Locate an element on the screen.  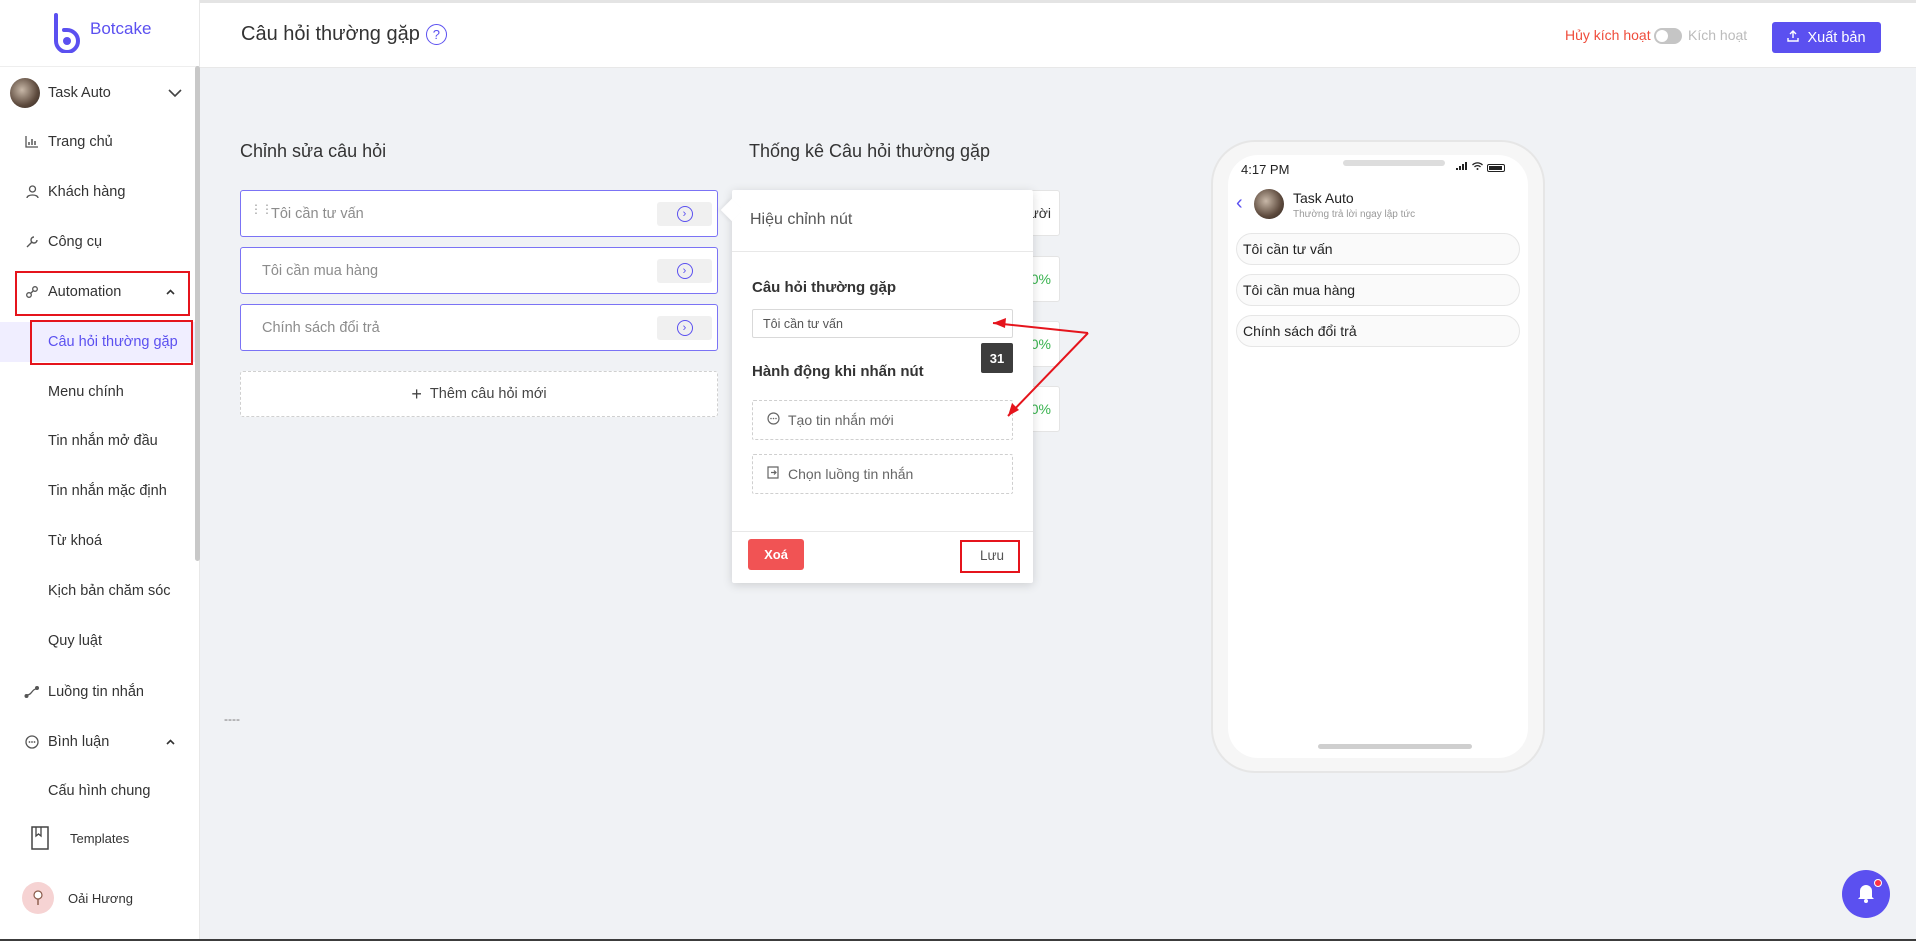
activation-toggle is located at coordinates (1668, 36).